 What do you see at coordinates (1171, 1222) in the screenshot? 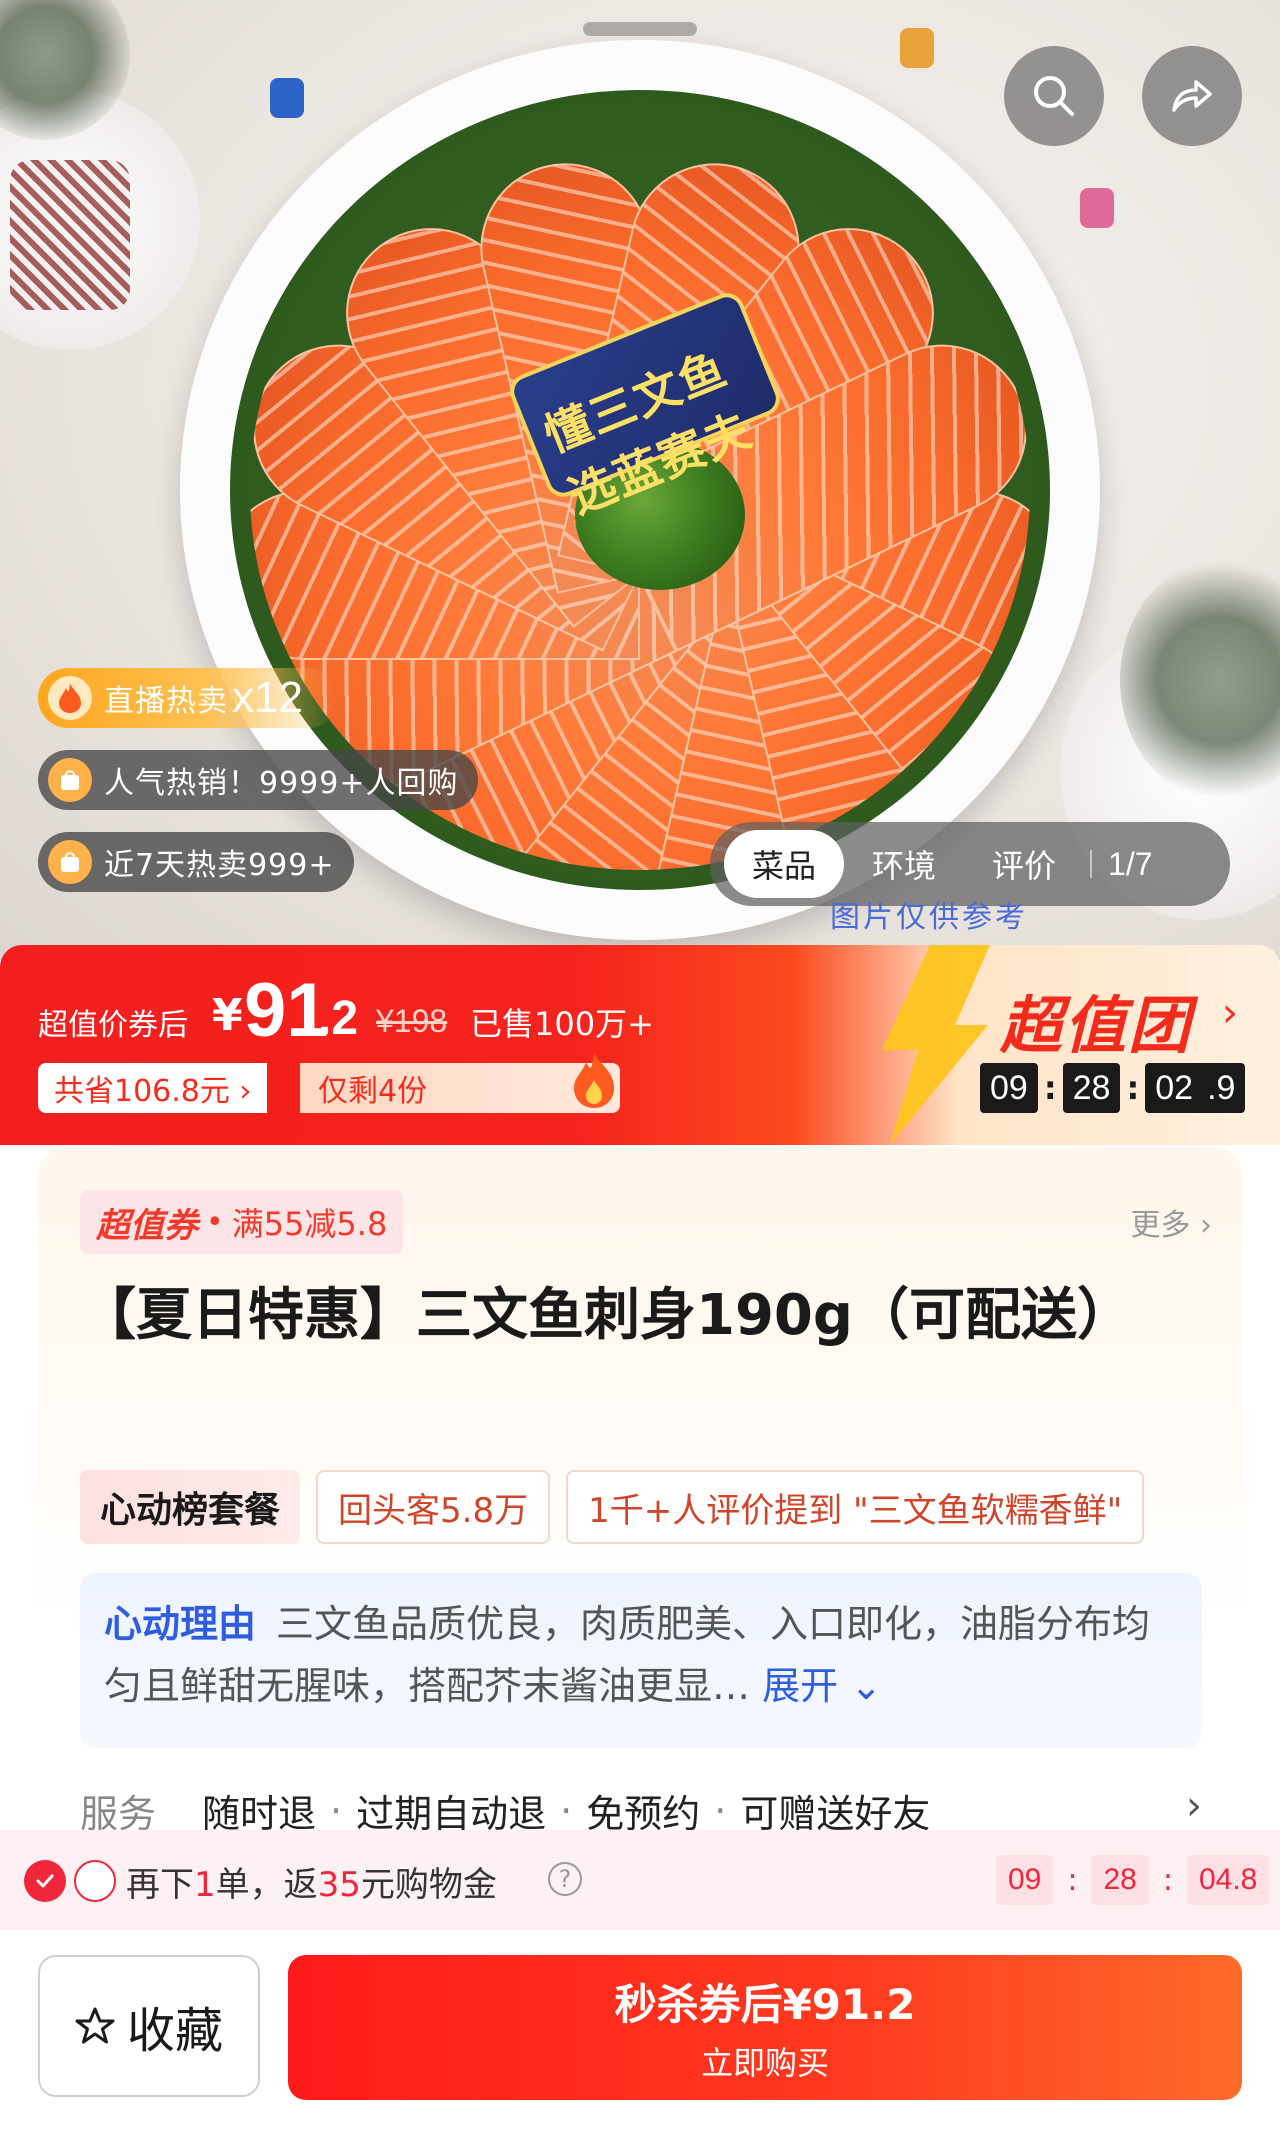
I see `more-coupons-link: 更多 ›` at bounding box center [1171, 1222].